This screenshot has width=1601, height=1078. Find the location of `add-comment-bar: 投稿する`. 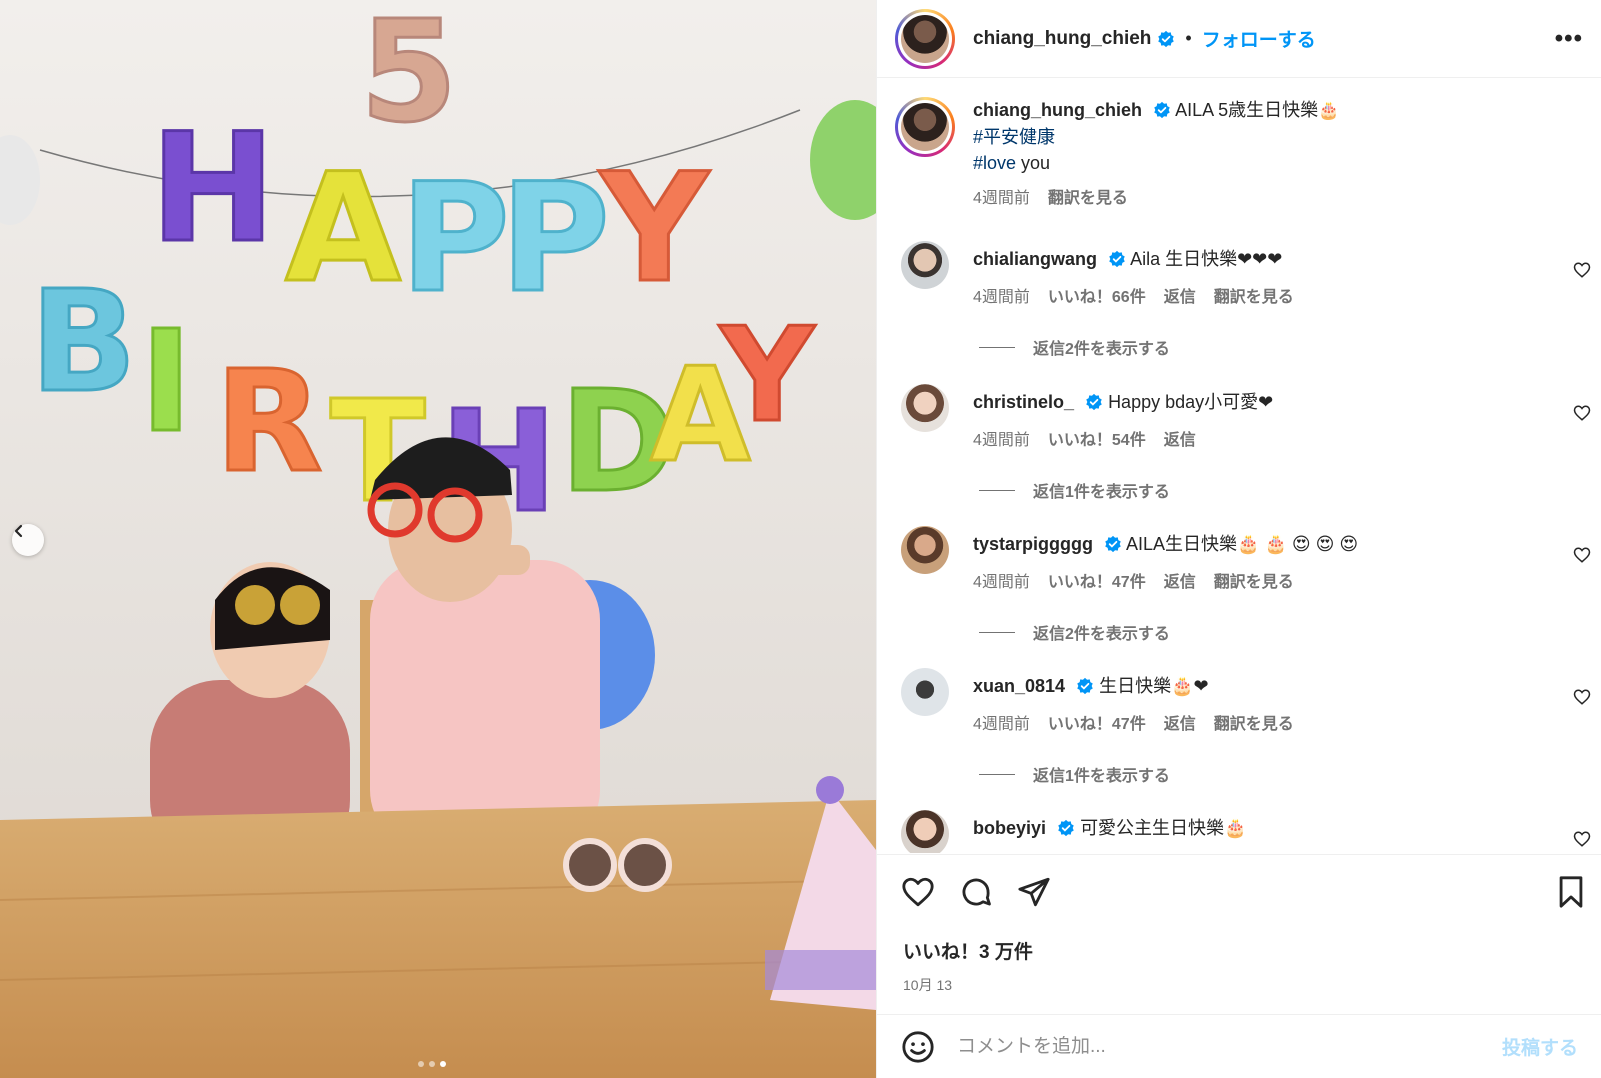

add-comment-bar: 投稿する is located at coordinates (1239, 1046).